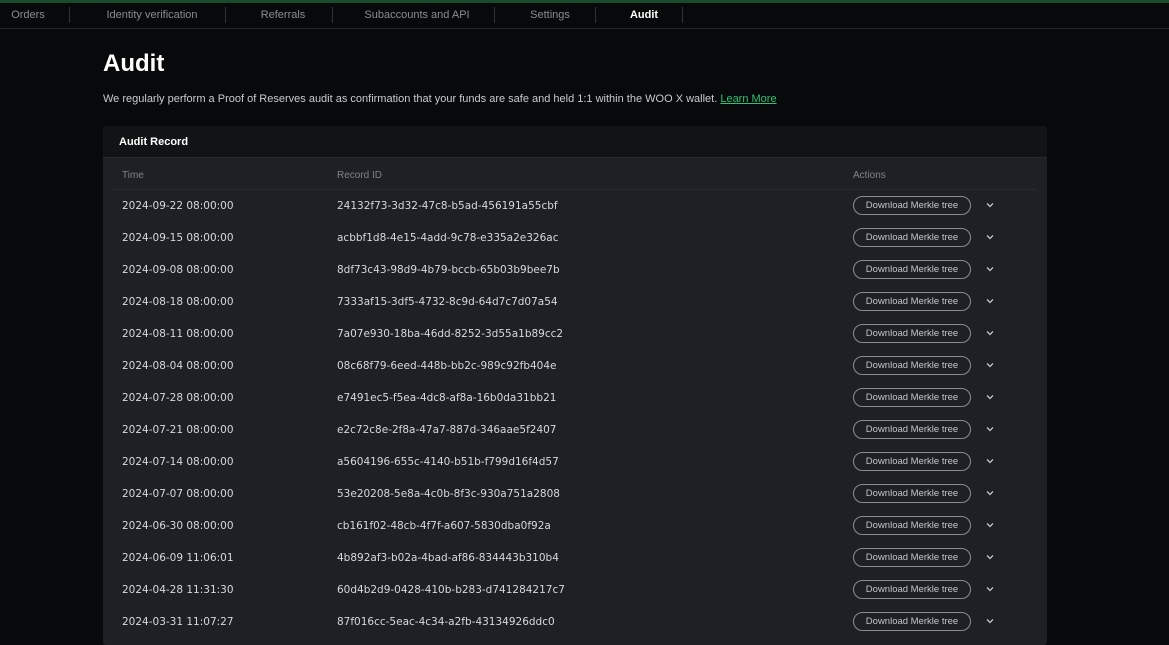 This screenshot has height=645, width=1169. Describe the element at coordinates (444, 526) in the screenshot. I see `record-id: cb161f02-48cb-4f7f-a607-5830dba0f92a` at that location.